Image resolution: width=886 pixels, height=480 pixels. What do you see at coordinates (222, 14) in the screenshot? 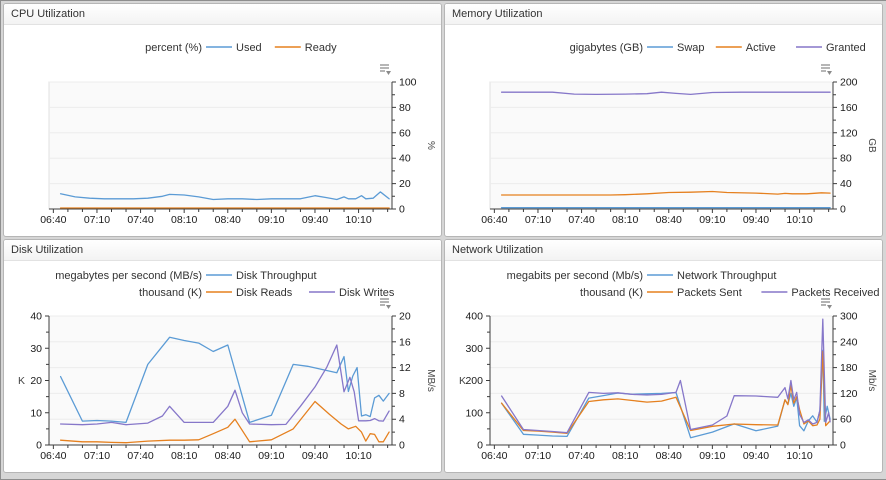
I see `panel-title-cpu: CPU Utilization` at bounding box center [222, 14].